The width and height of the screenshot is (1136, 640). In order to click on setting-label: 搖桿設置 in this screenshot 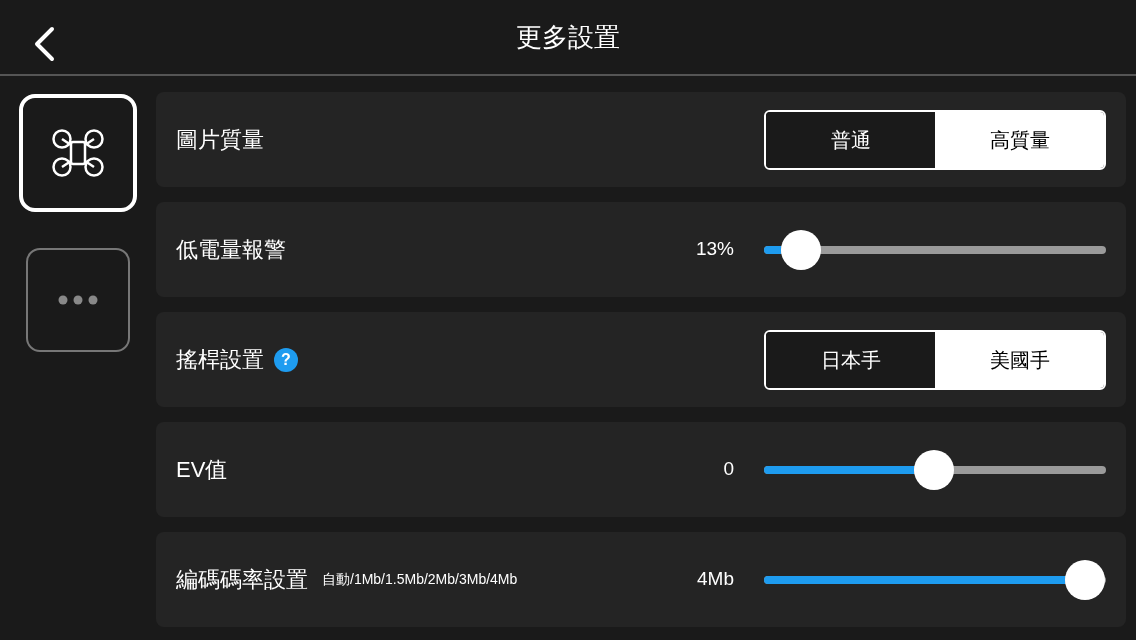, I will do `click(220, 360)`.